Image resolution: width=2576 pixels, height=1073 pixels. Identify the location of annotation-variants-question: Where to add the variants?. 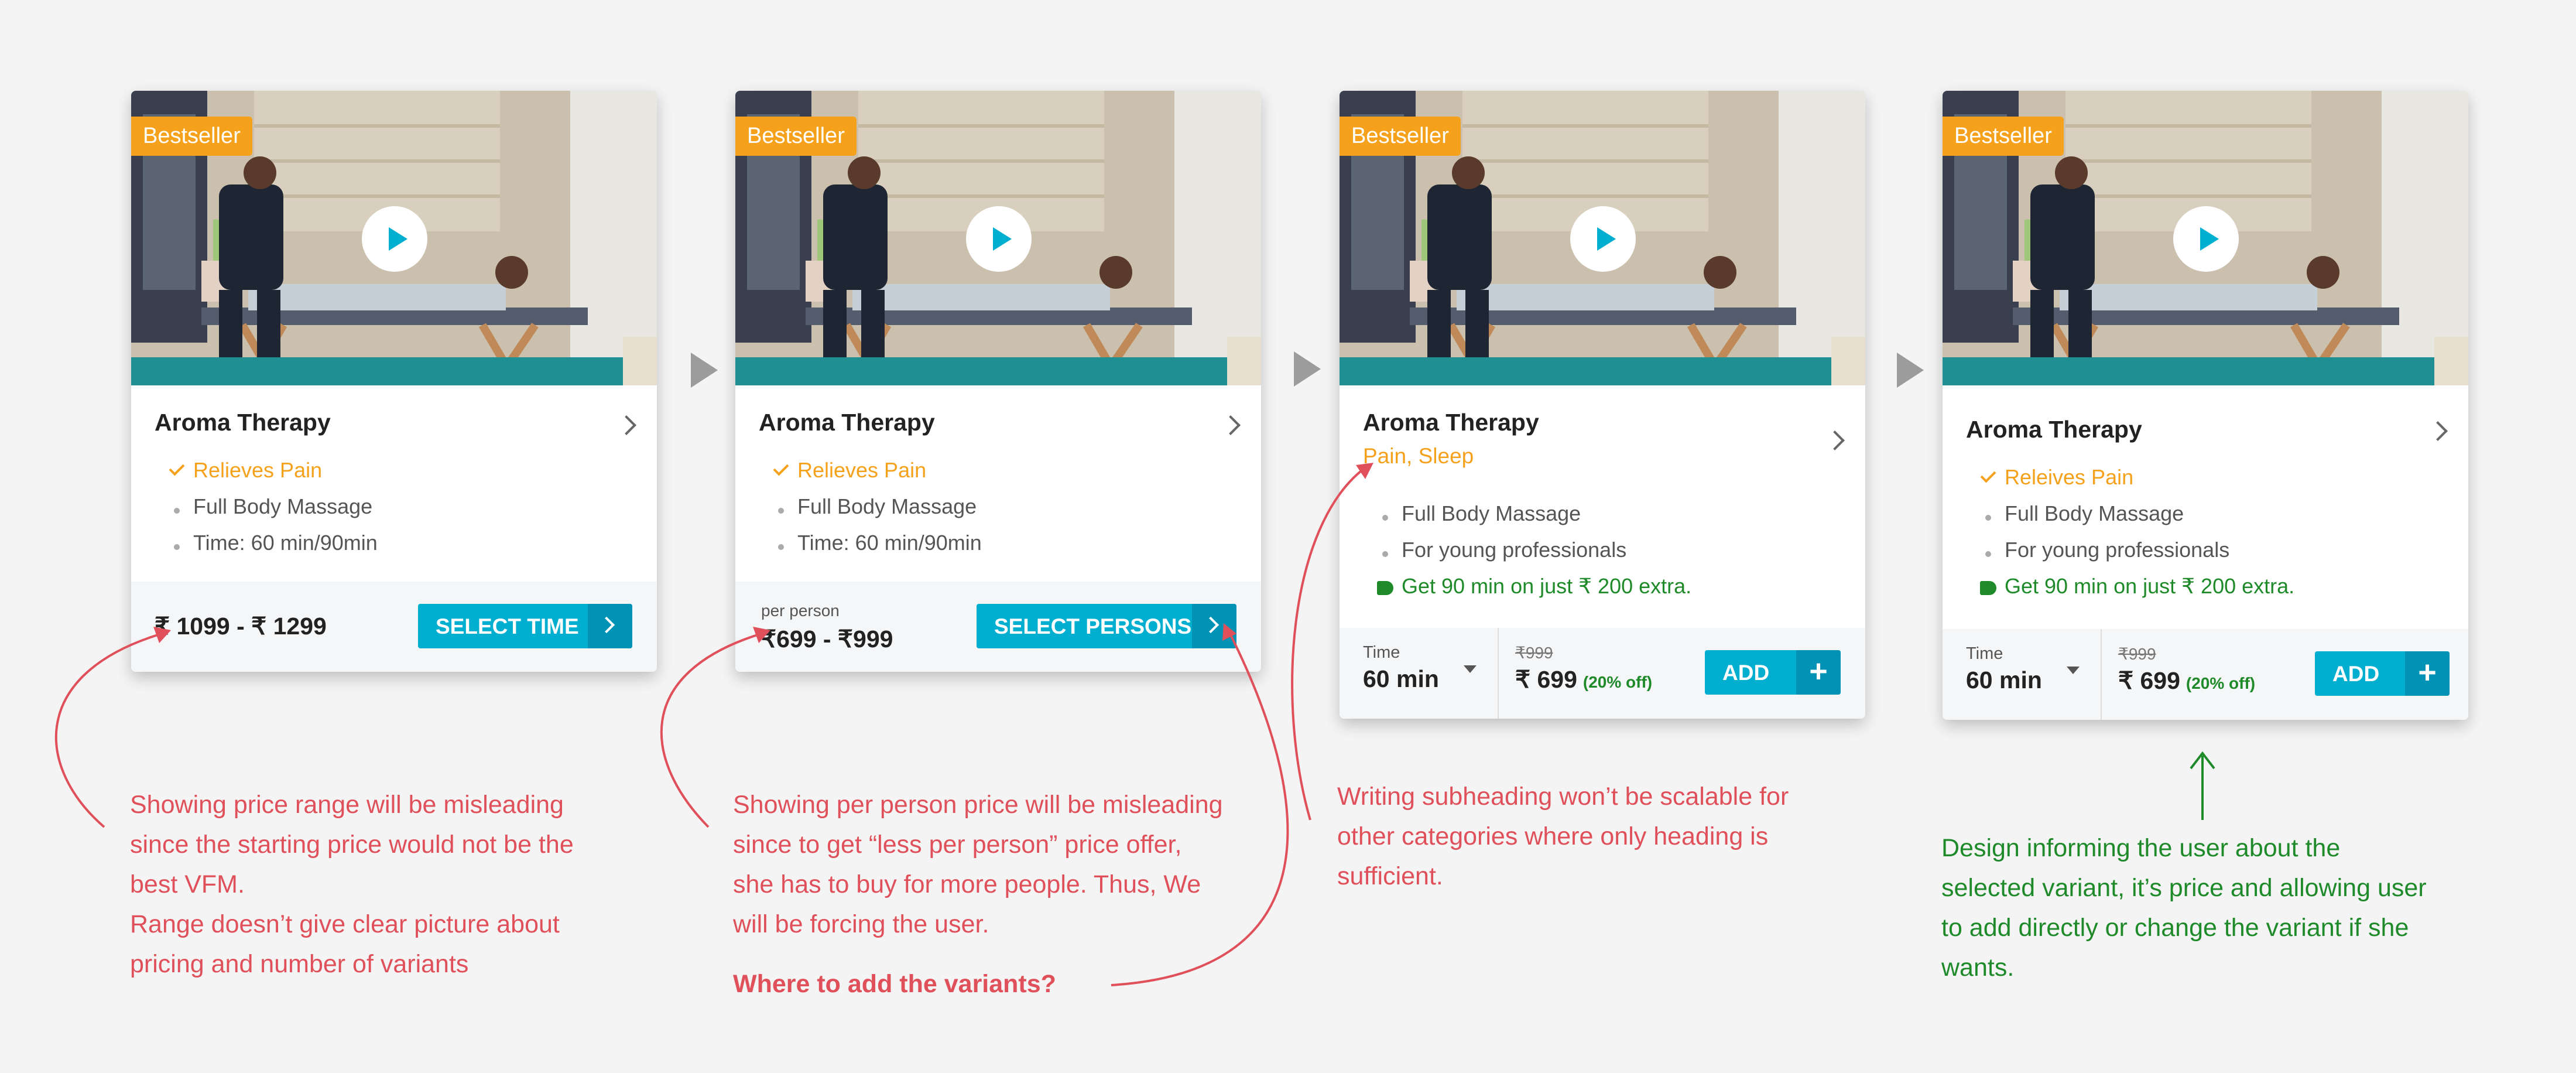
(894, 984).